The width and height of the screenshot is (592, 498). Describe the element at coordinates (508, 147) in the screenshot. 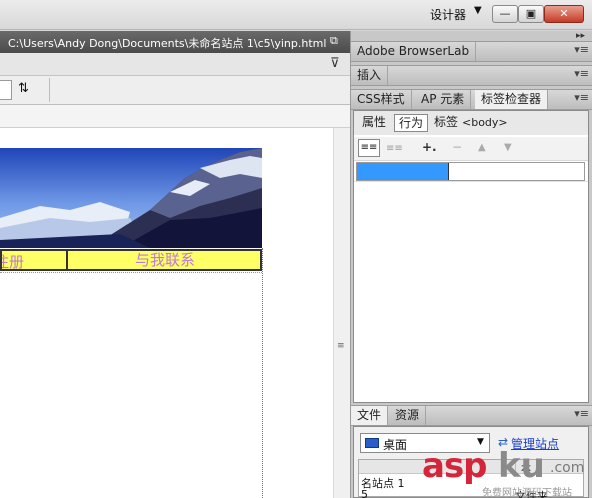

I see `move-down-button: ▼` at that location.